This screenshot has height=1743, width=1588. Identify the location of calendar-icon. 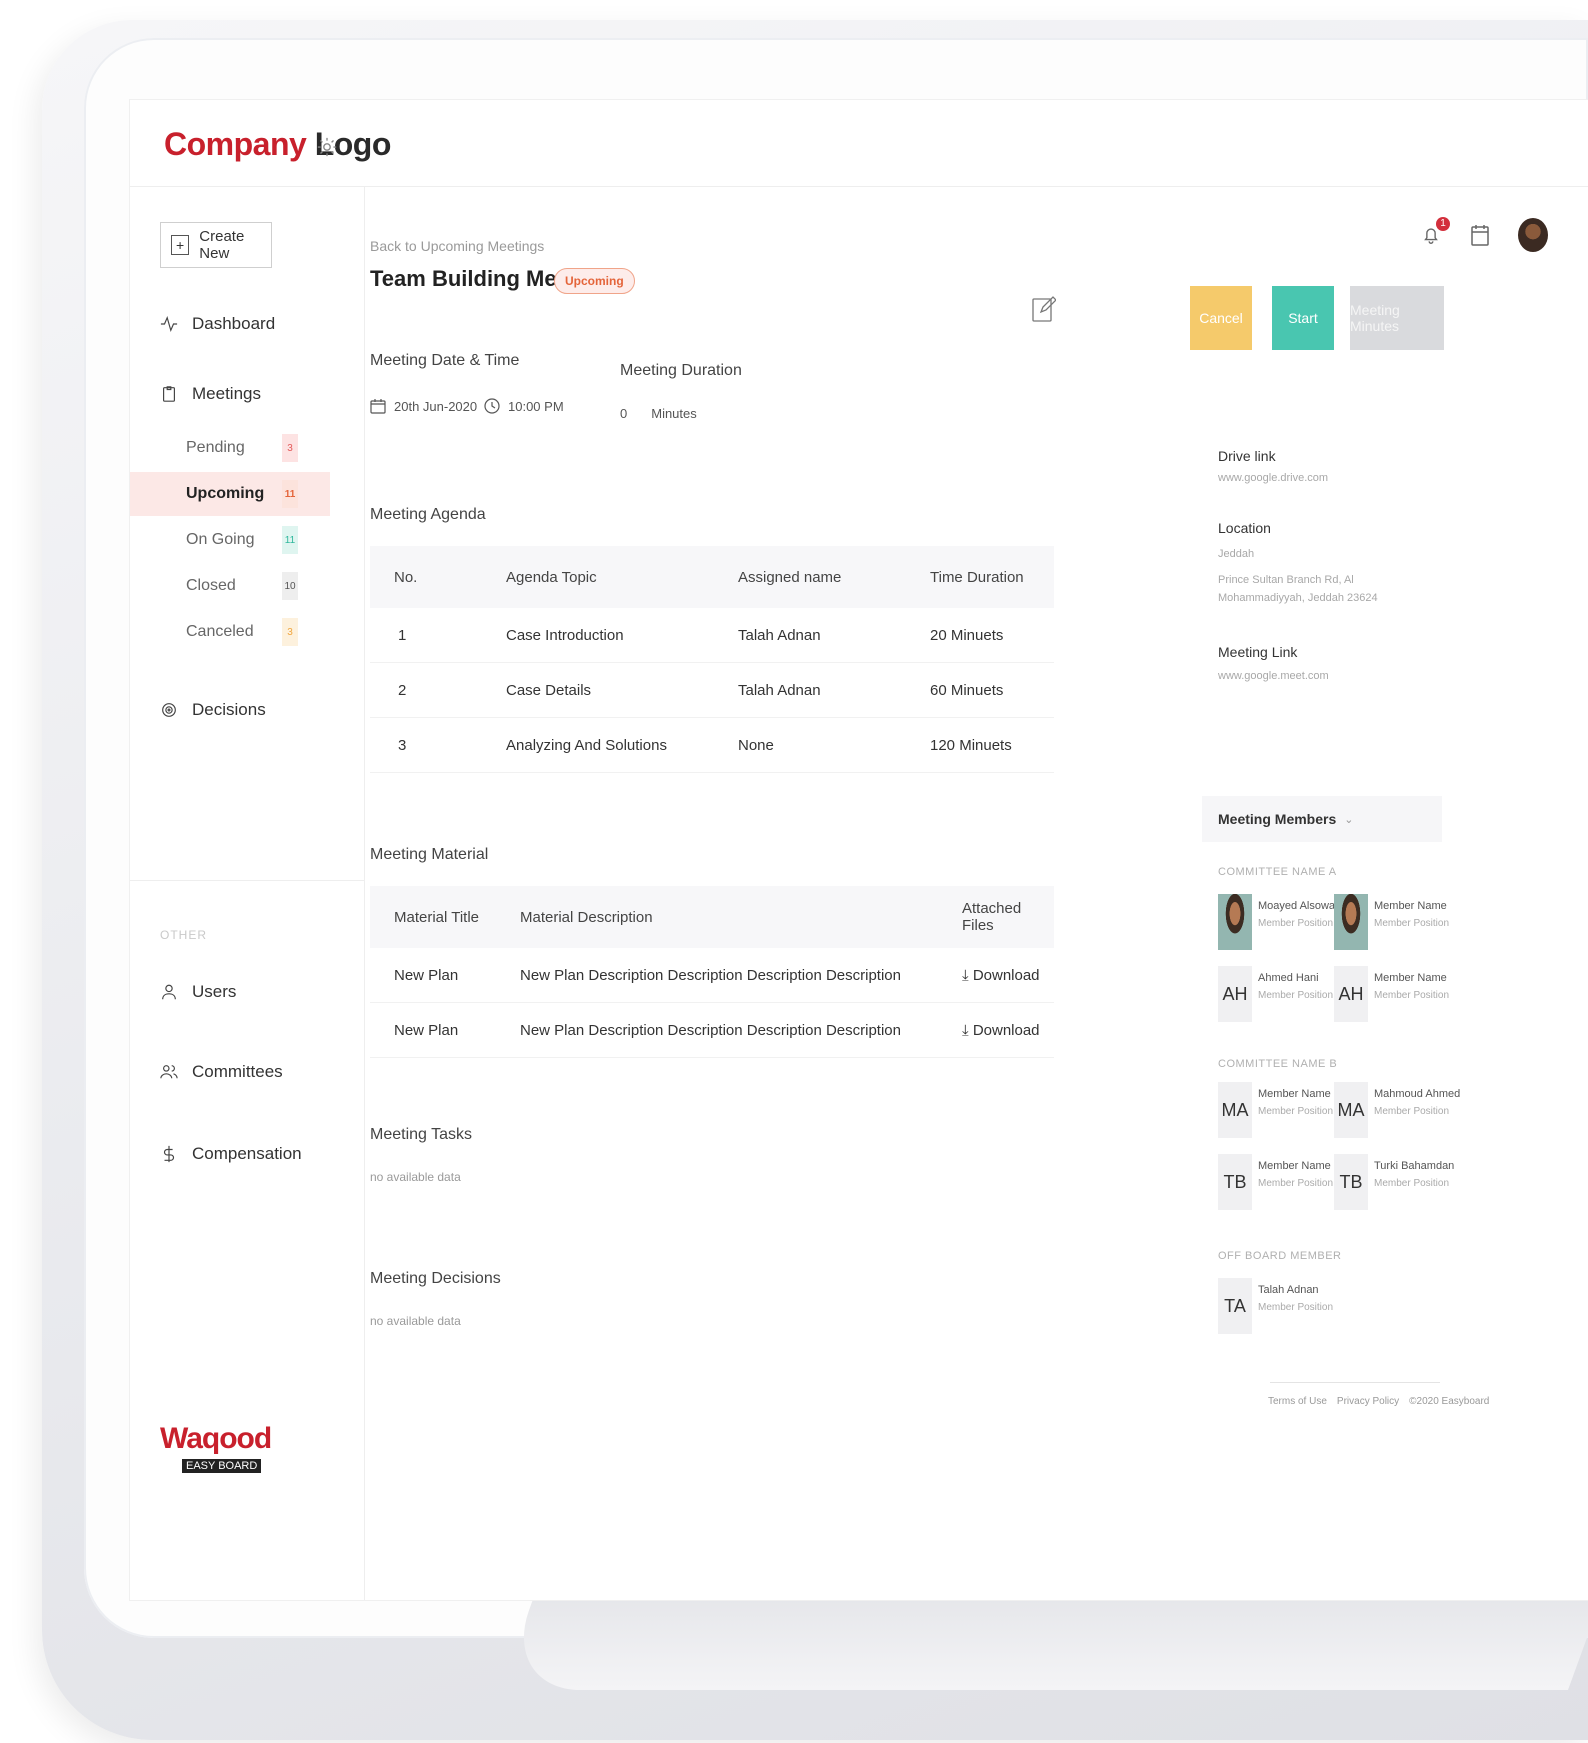
(1480, 235).